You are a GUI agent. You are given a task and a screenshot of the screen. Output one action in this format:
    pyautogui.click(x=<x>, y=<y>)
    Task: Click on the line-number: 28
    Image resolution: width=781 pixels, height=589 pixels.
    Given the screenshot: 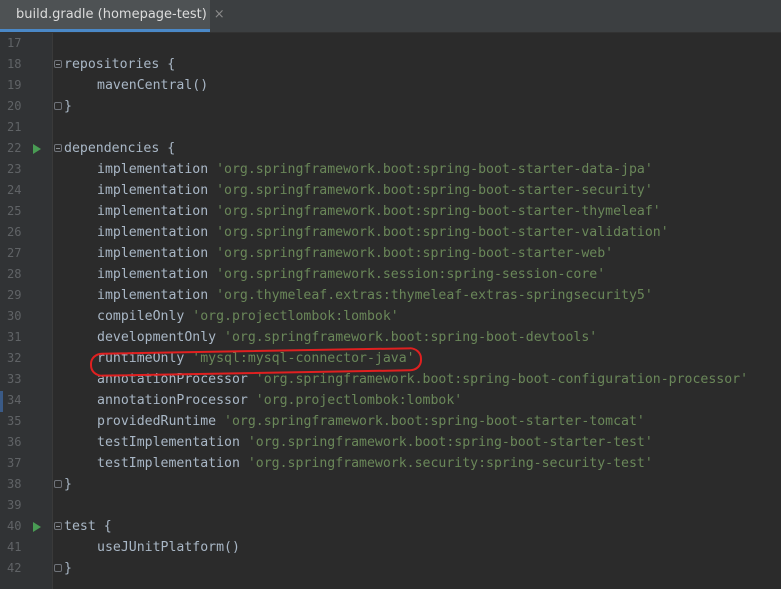 What is the action you would take?
    pyautogui.click(x=14, y=274)
    